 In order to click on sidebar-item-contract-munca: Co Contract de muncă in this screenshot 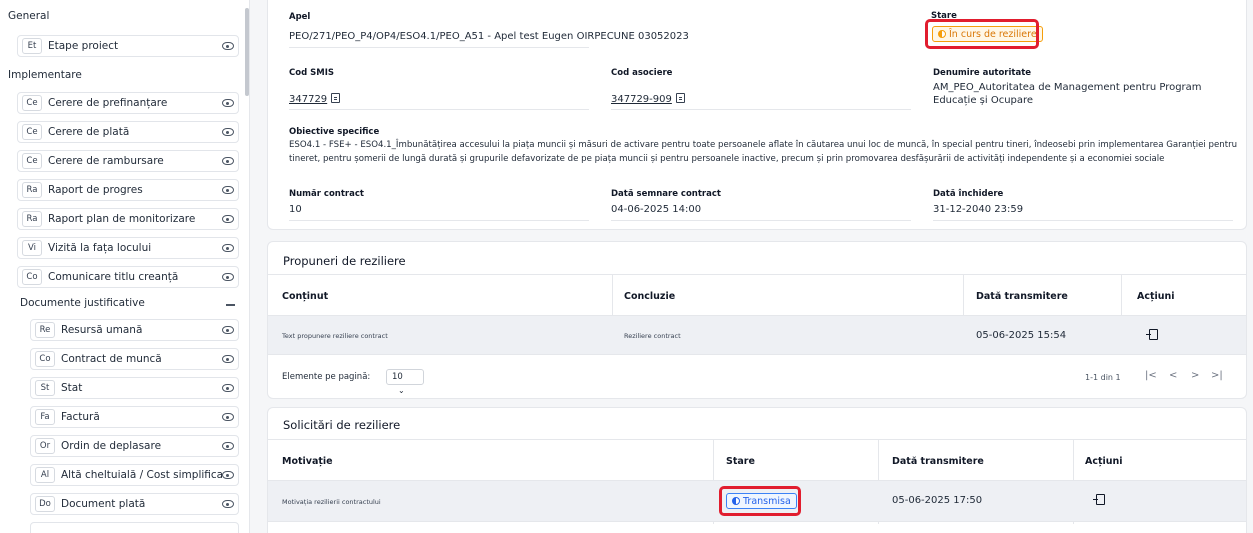, I will do `click(134, 359)`.